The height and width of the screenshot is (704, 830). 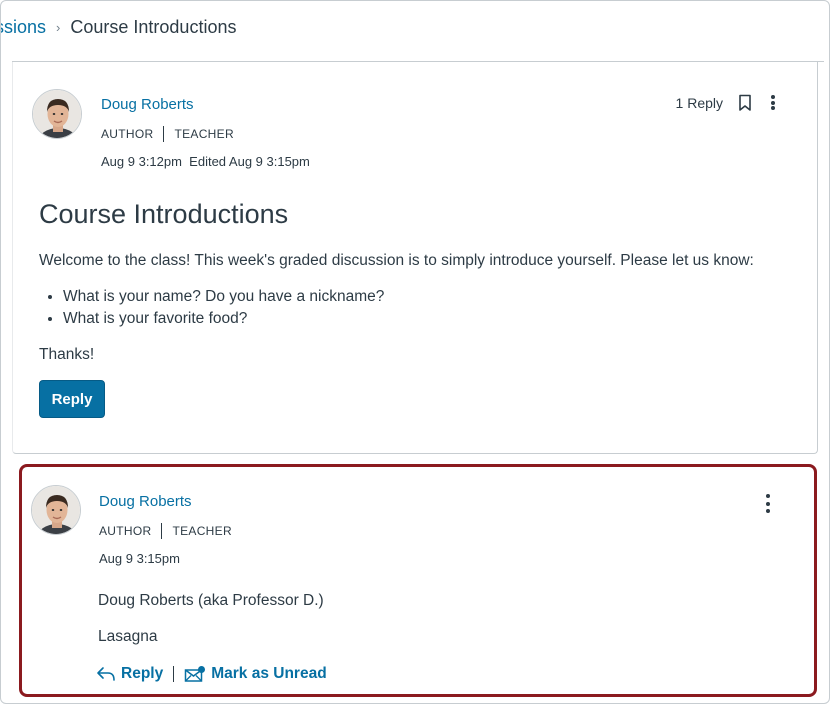 What do you see at coordinates (195, 674) in the screenshot?
I see `mail-unread-icon` at bounding box center [195, 674].